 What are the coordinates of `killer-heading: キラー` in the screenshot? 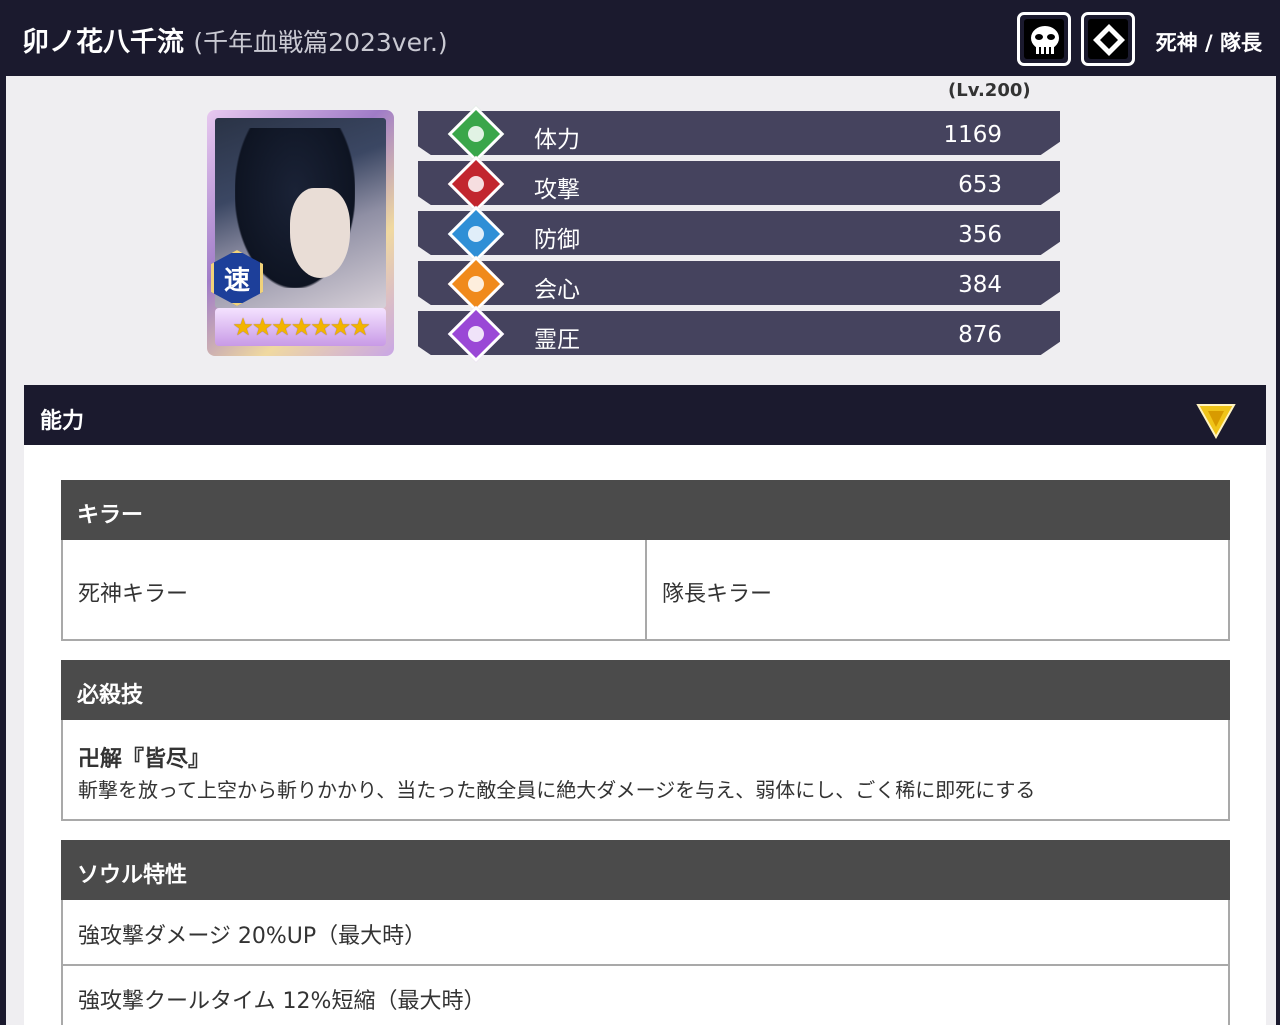 It's located at (110, 515).